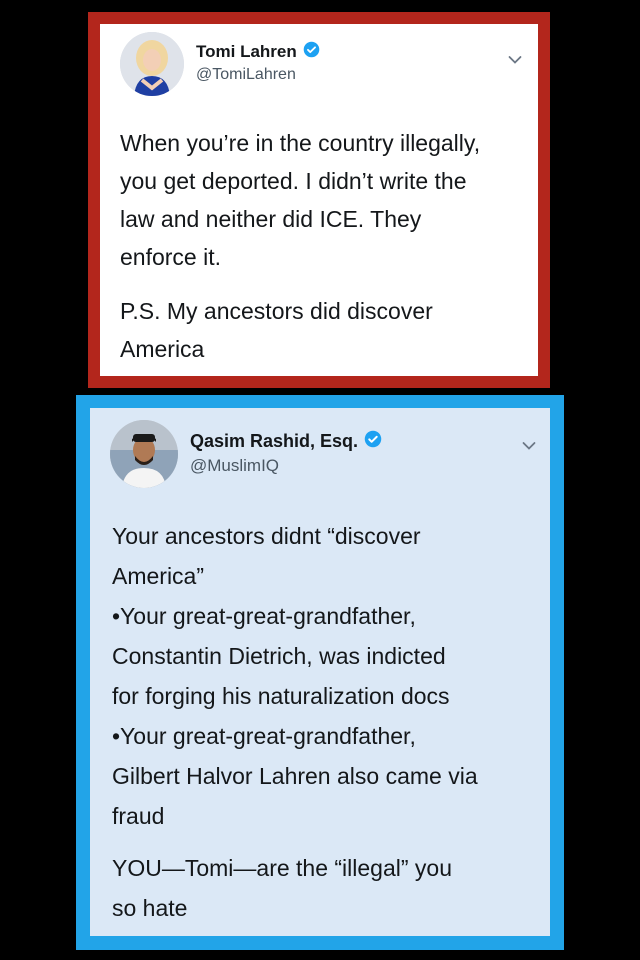 The height and width of the screenshot is (960, 640). Describe the element at coordinates (295, 776) in the screenshot. I see `tweet-line: Gilbert Halvor Lahren also came via` at that location.